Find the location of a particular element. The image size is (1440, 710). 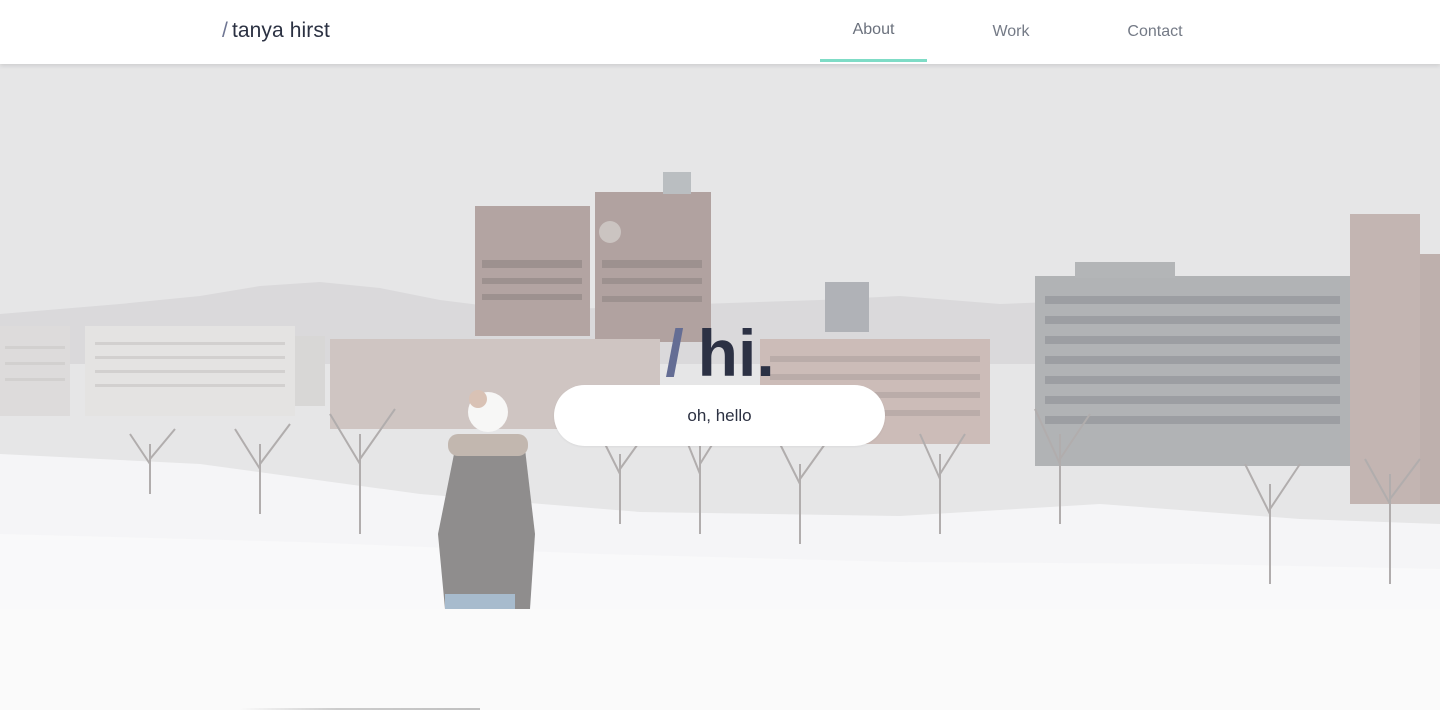

brand-name: tanya hirst is located at coordinates (280, 30).